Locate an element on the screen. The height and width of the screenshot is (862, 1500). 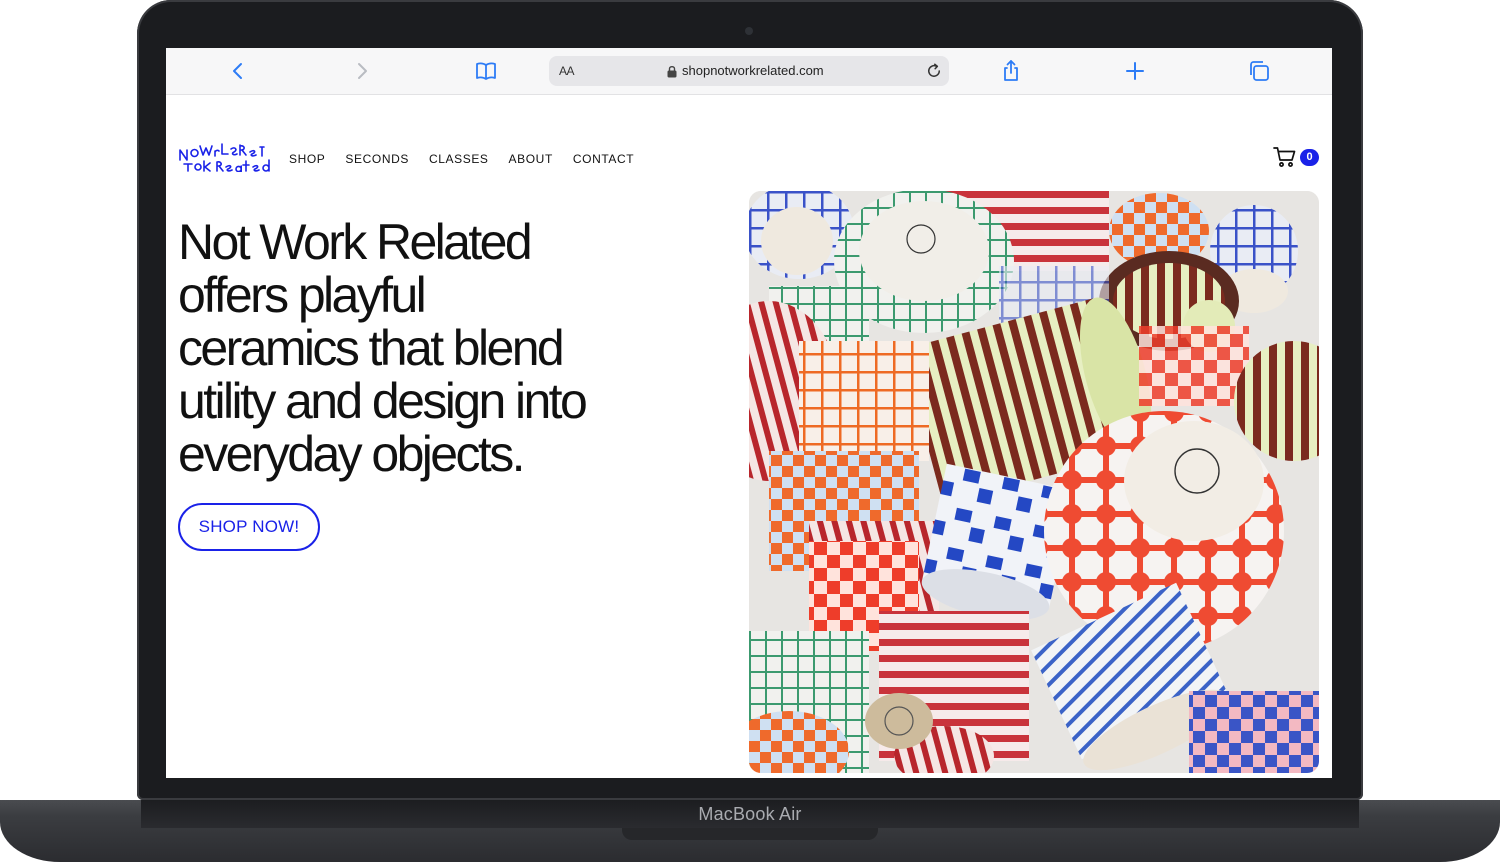
nav-seconds: SECONDS is located at coordinates (377, 159).